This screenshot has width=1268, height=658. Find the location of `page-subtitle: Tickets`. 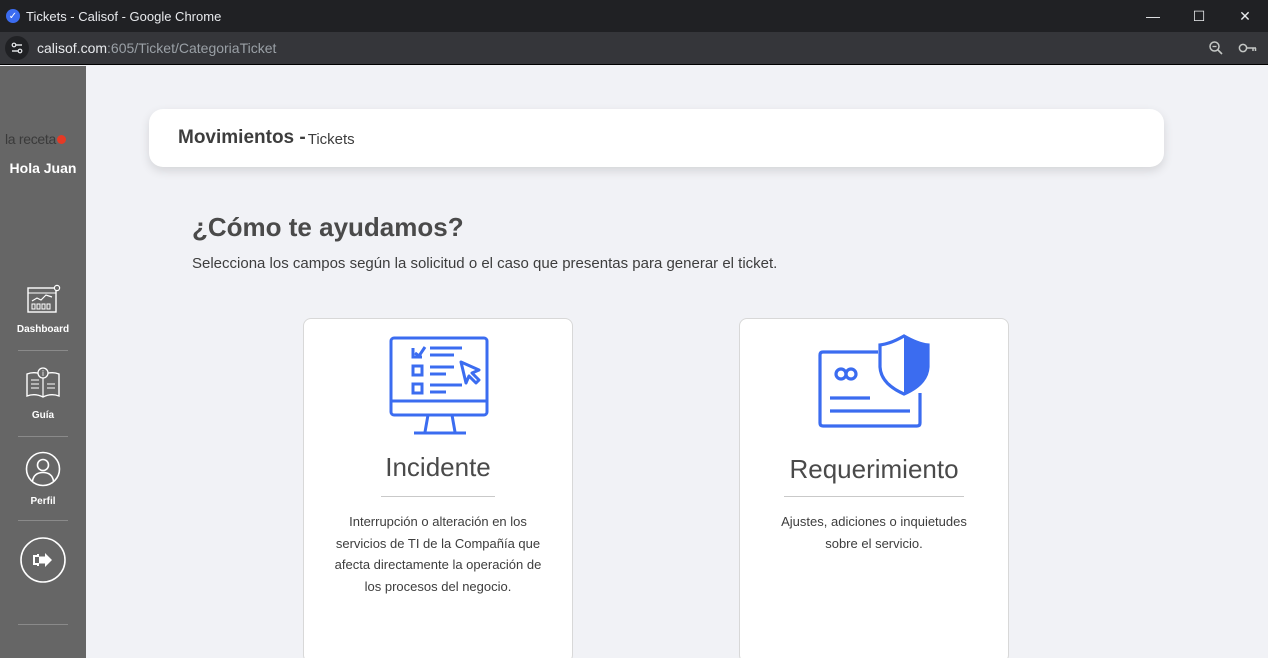

page-subtitle: Tickets is located at coordinates (331, 139).